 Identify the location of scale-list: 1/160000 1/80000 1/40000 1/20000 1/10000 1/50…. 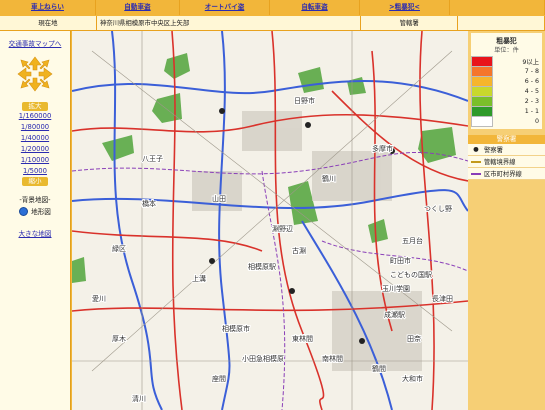
(35, 144).